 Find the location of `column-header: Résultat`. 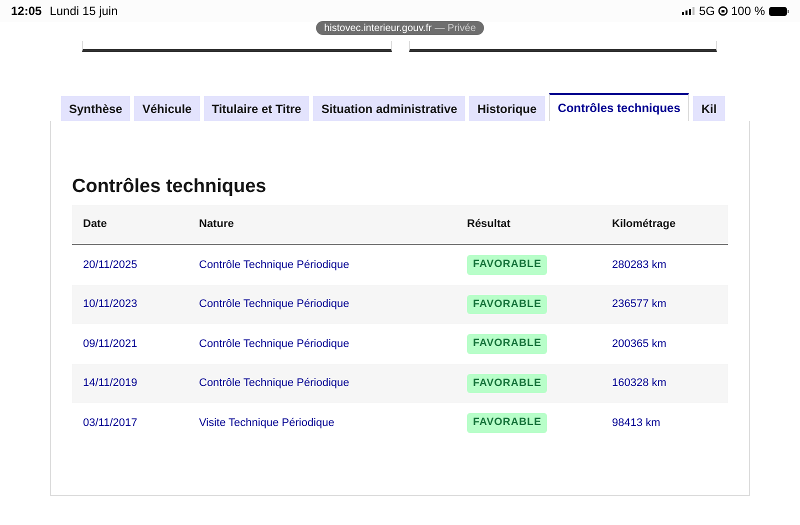

column-header: Résultat is located at coordinates (488, 224).